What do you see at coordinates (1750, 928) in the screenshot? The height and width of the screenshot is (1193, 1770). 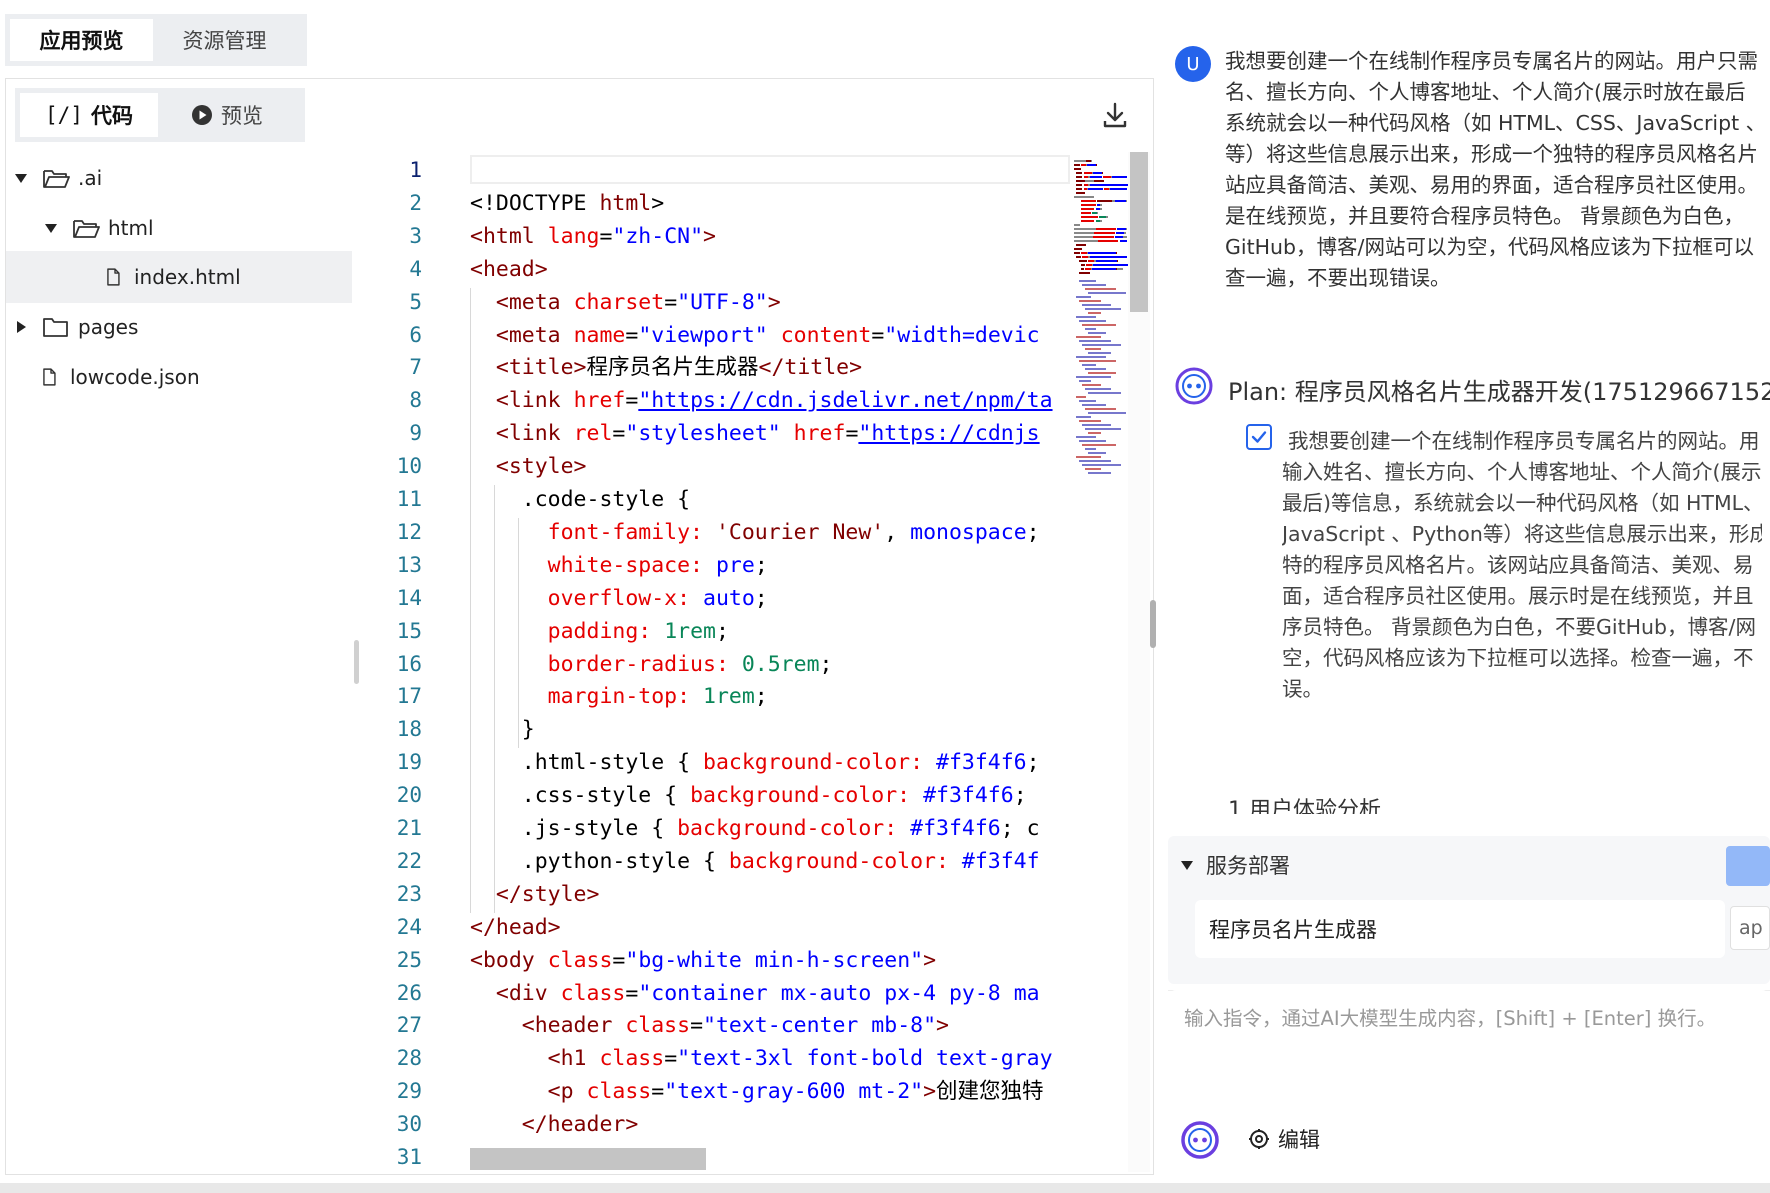 I see `deploy-app-input: ap` at bounding box center [1750, 928].